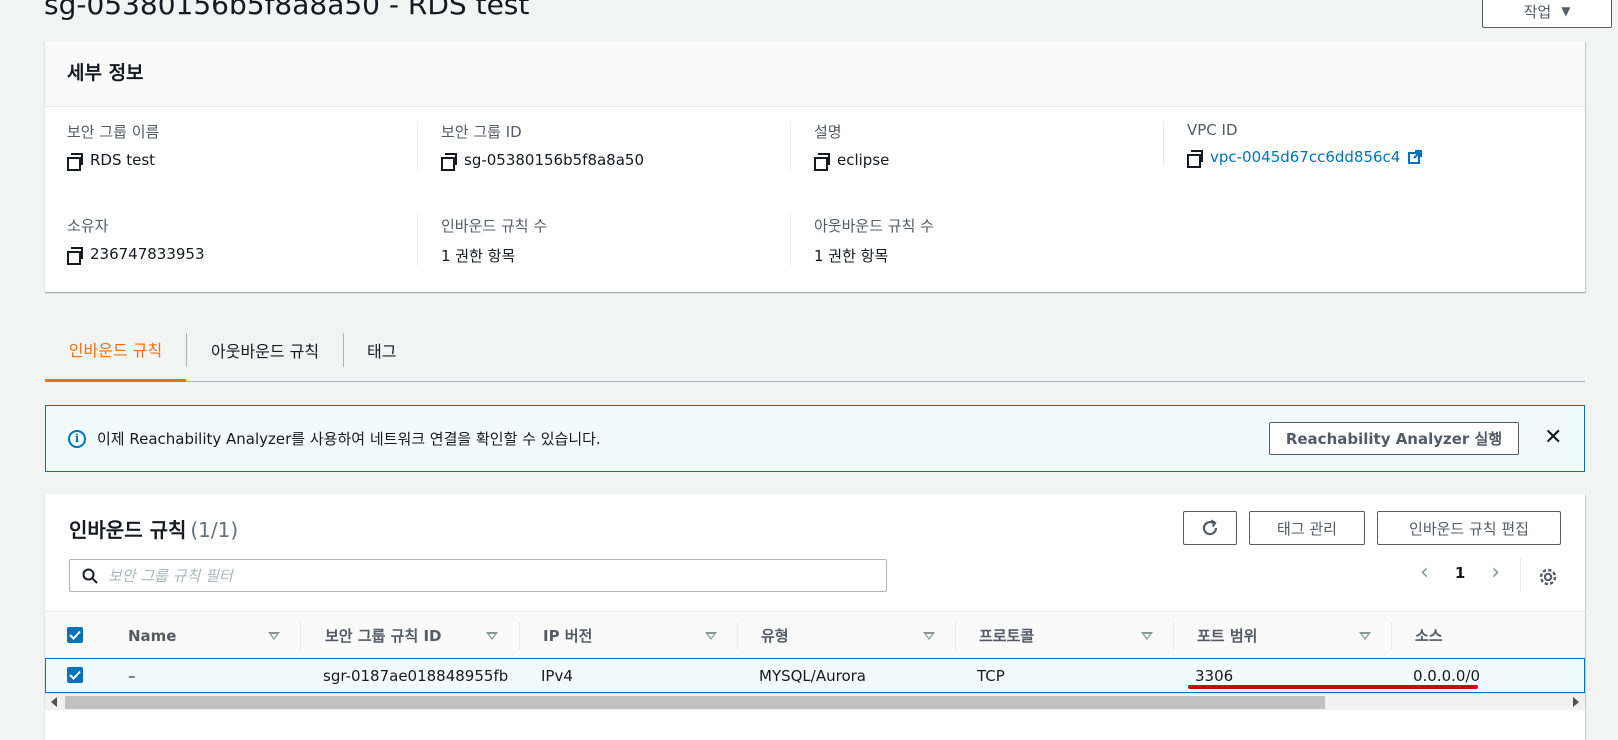 This screenshot has height=740, width=1618. Describe the element at coordinates (77, 438) in the screenshot. I see `info-icon: i` at that location.